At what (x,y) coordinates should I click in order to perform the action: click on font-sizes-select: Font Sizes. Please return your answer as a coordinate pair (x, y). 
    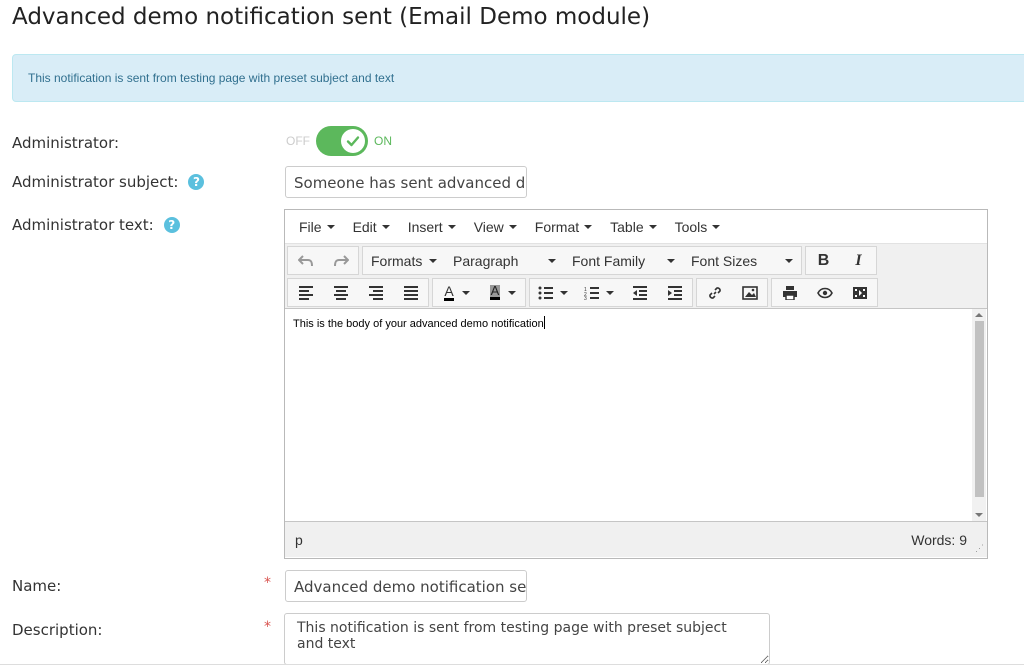
    Looking at the image, I should click on (742, 261).